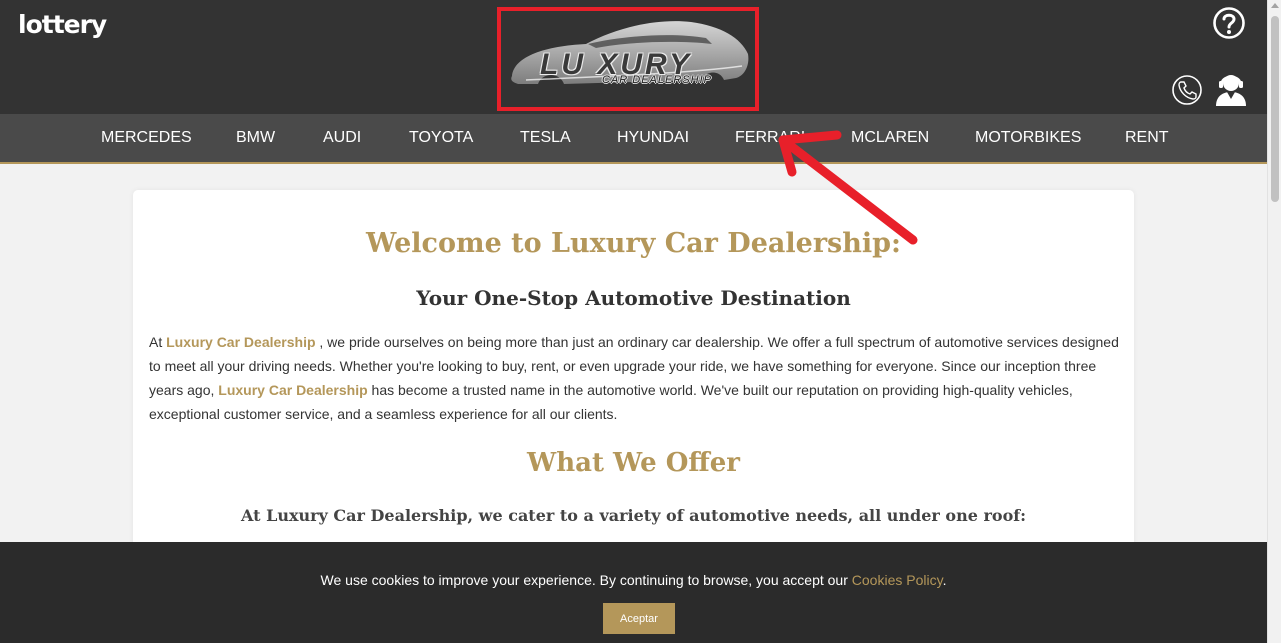 Image resolution: width=1281 pixels, height=643 pixels. Describe the element at coordinates (897, 580) in the screenshot. I see `cookies-policy-link: Cookies Policy` at that location.